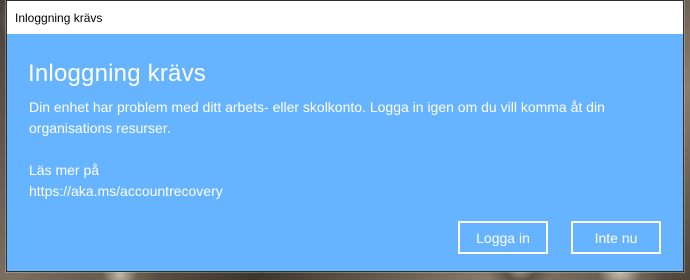  I want to click on not-now-button: Inte nu, so click(616, 237).